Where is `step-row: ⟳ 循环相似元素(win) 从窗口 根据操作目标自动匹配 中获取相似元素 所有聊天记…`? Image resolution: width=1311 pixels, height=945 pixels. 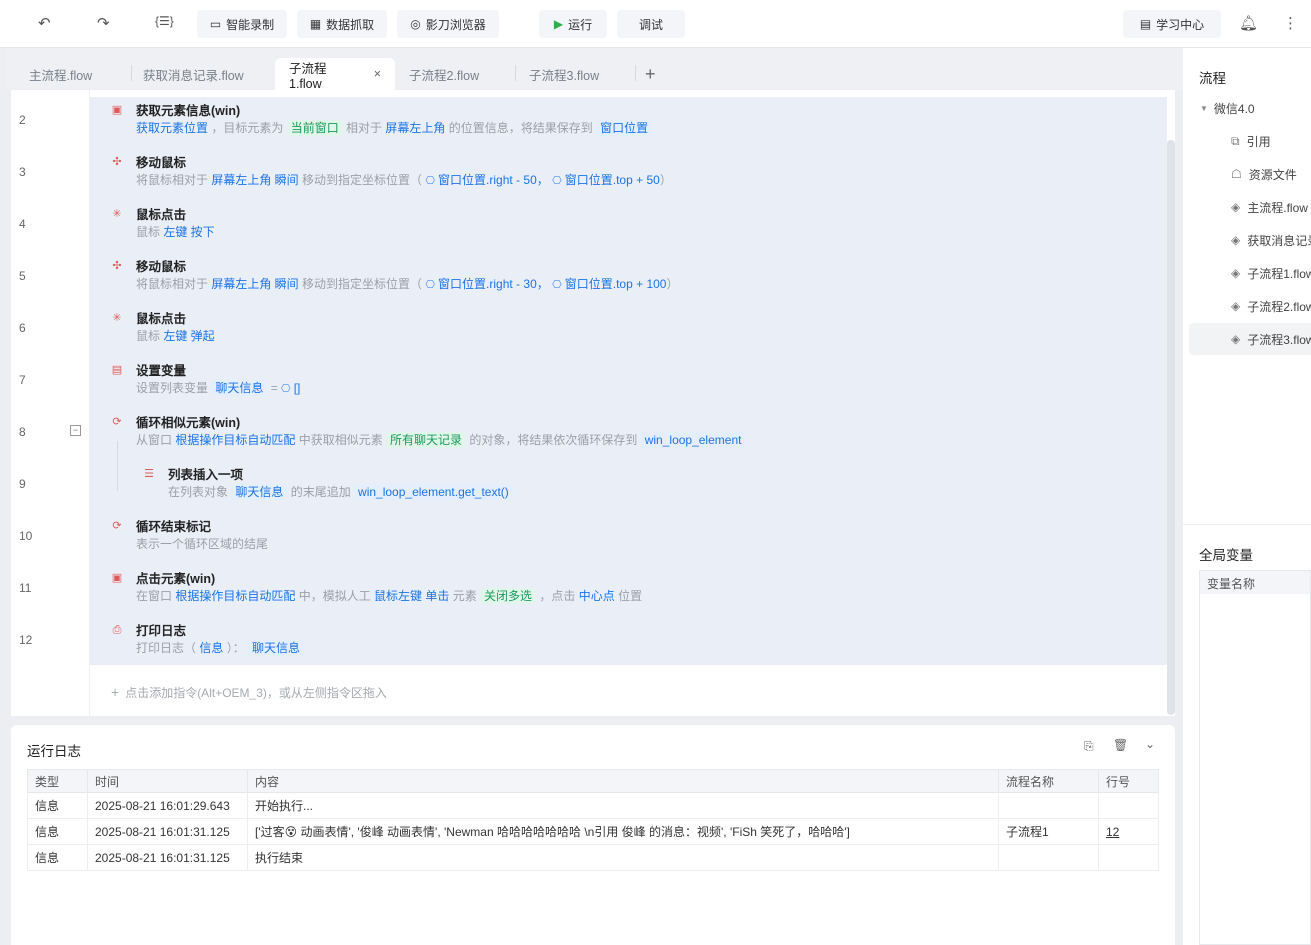
step-row: ⟳ 循环相似元素(win) 从窗口 根据操作目标自动匹配 中获取相似元素 所有聊天记… is located at coordinates (628, 435).